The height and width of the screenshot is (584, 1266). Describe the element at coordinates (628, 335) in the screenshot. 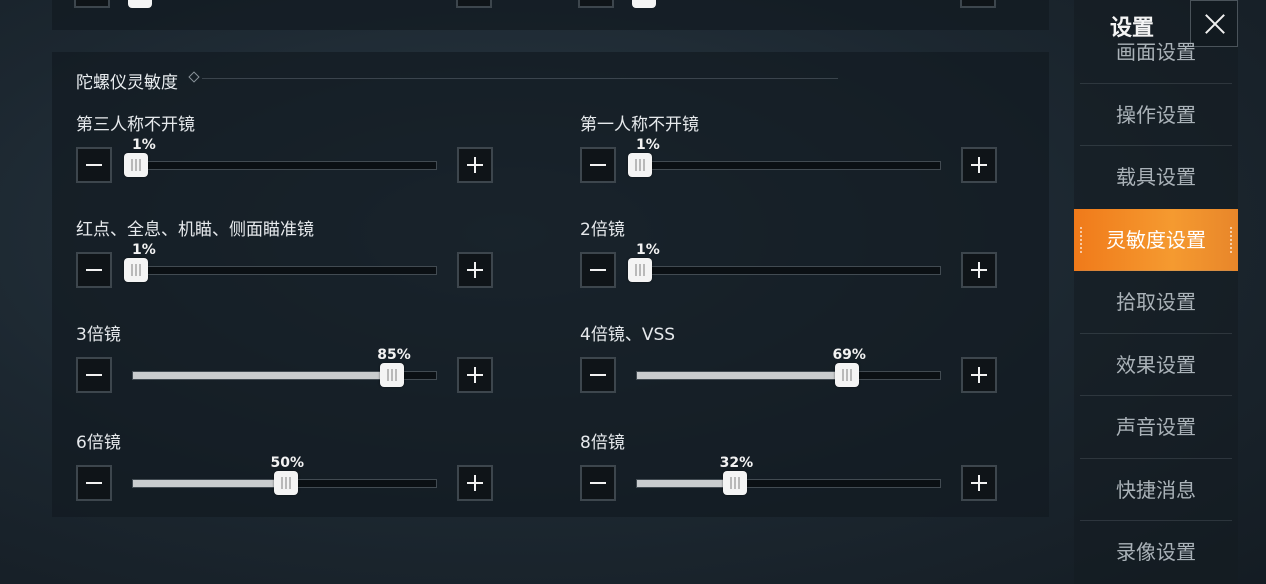

I see `slider-label: 4倍镜、VSS` at that location.